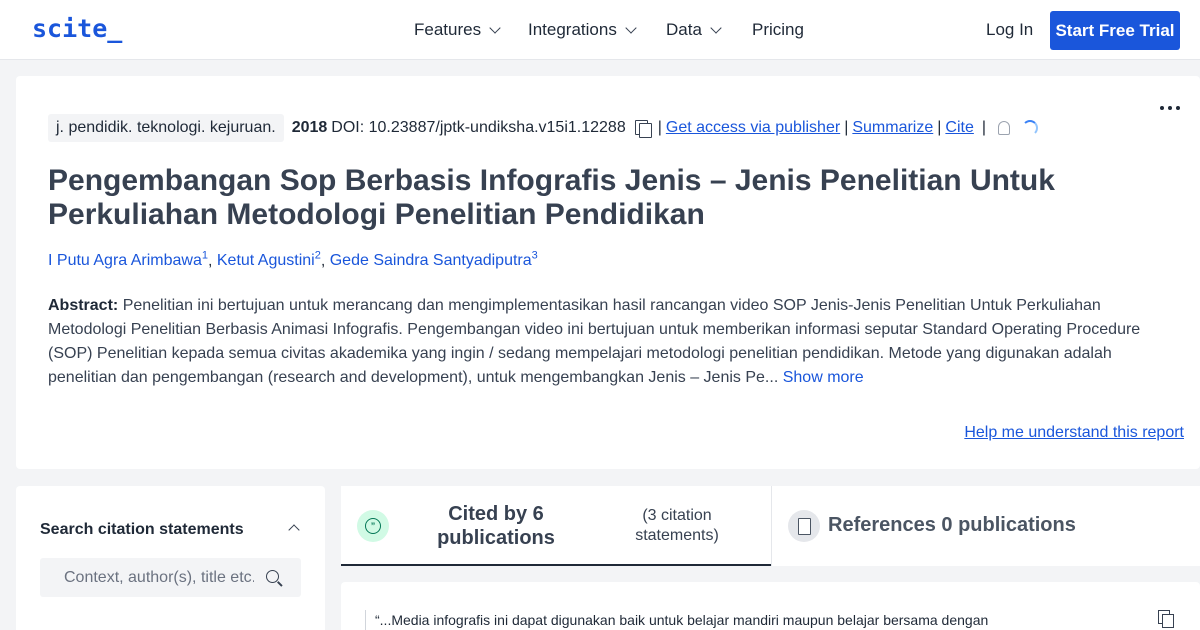 The height and width of the screenshot is (630, 1200). What do you see at coordinates (1009, 30) in the screenshot?
I see `login-link: Log In` at bounding box center [1009, 30].